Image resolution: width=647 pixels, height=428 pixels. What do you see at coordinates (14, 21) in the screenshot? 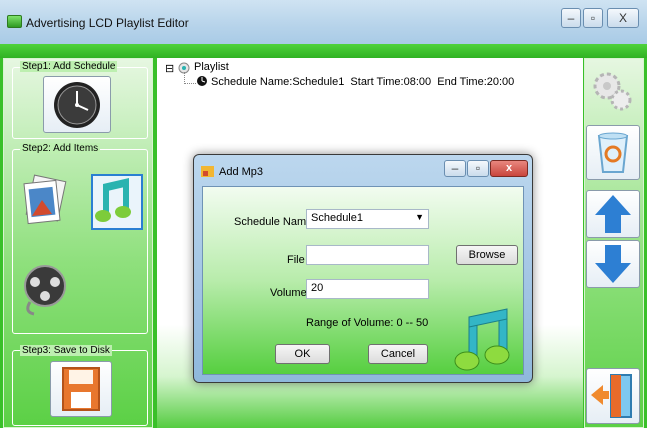
I see `app-icon` at bounding box center [14, 21].